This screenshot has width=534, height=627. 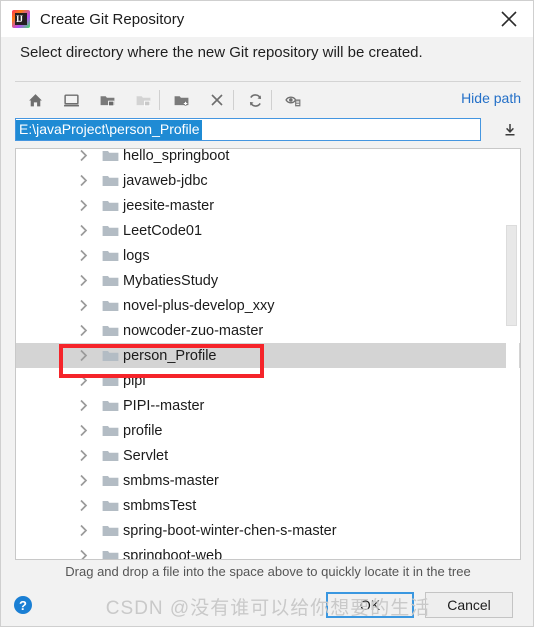 What do you see at coordinates (146, 455) in the screenshot?
I see `tree-row-label: Servlet` at bounding box center [146, 455].